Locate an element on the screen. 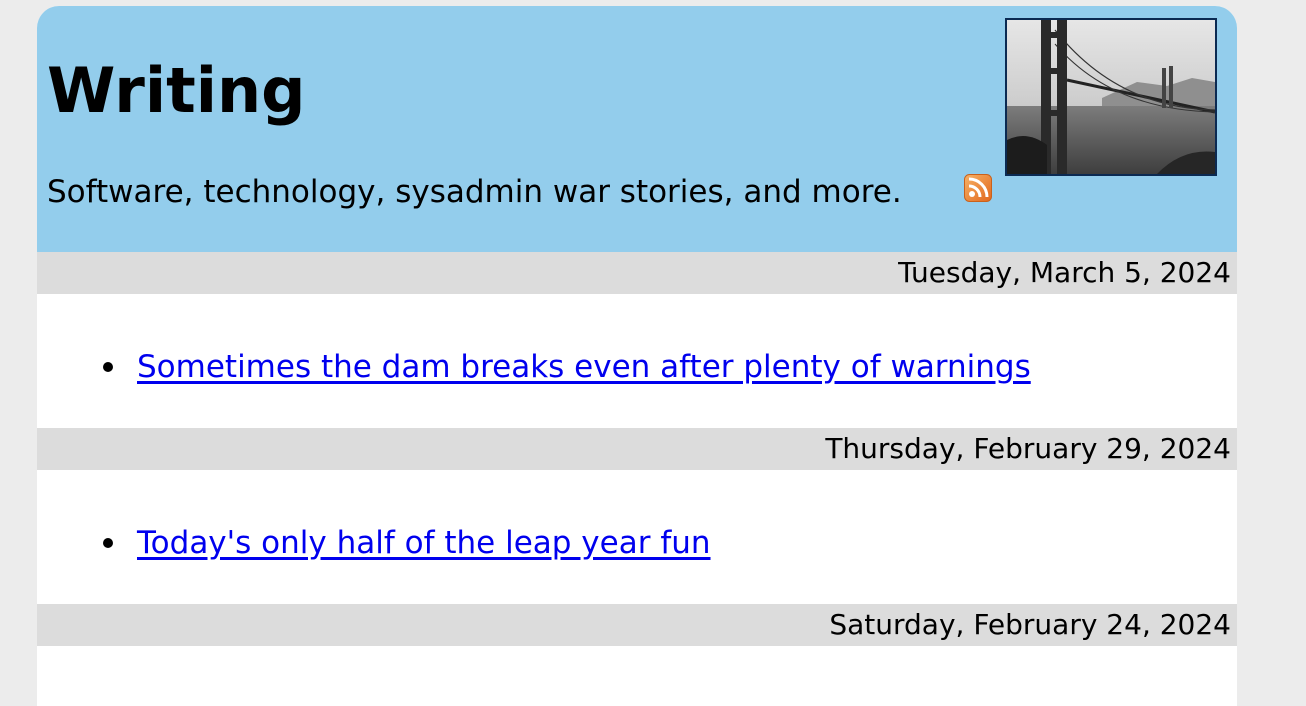 The height and width of the screenshot is (706, 1306). date-label: Saturday, February 24, 2024 is located at coordinates (1030, 624).